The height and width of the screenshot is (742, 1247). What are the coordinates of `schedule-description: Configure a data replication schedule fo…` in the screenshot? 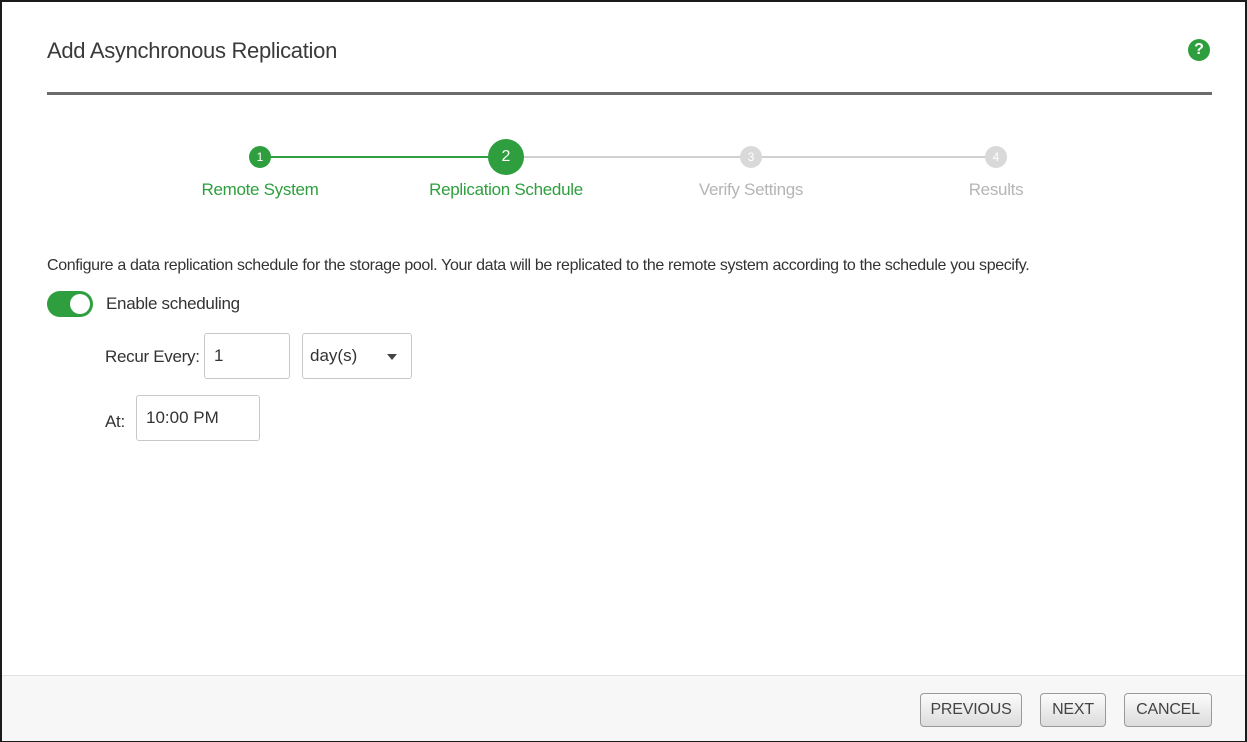 It's located at (538, 265).